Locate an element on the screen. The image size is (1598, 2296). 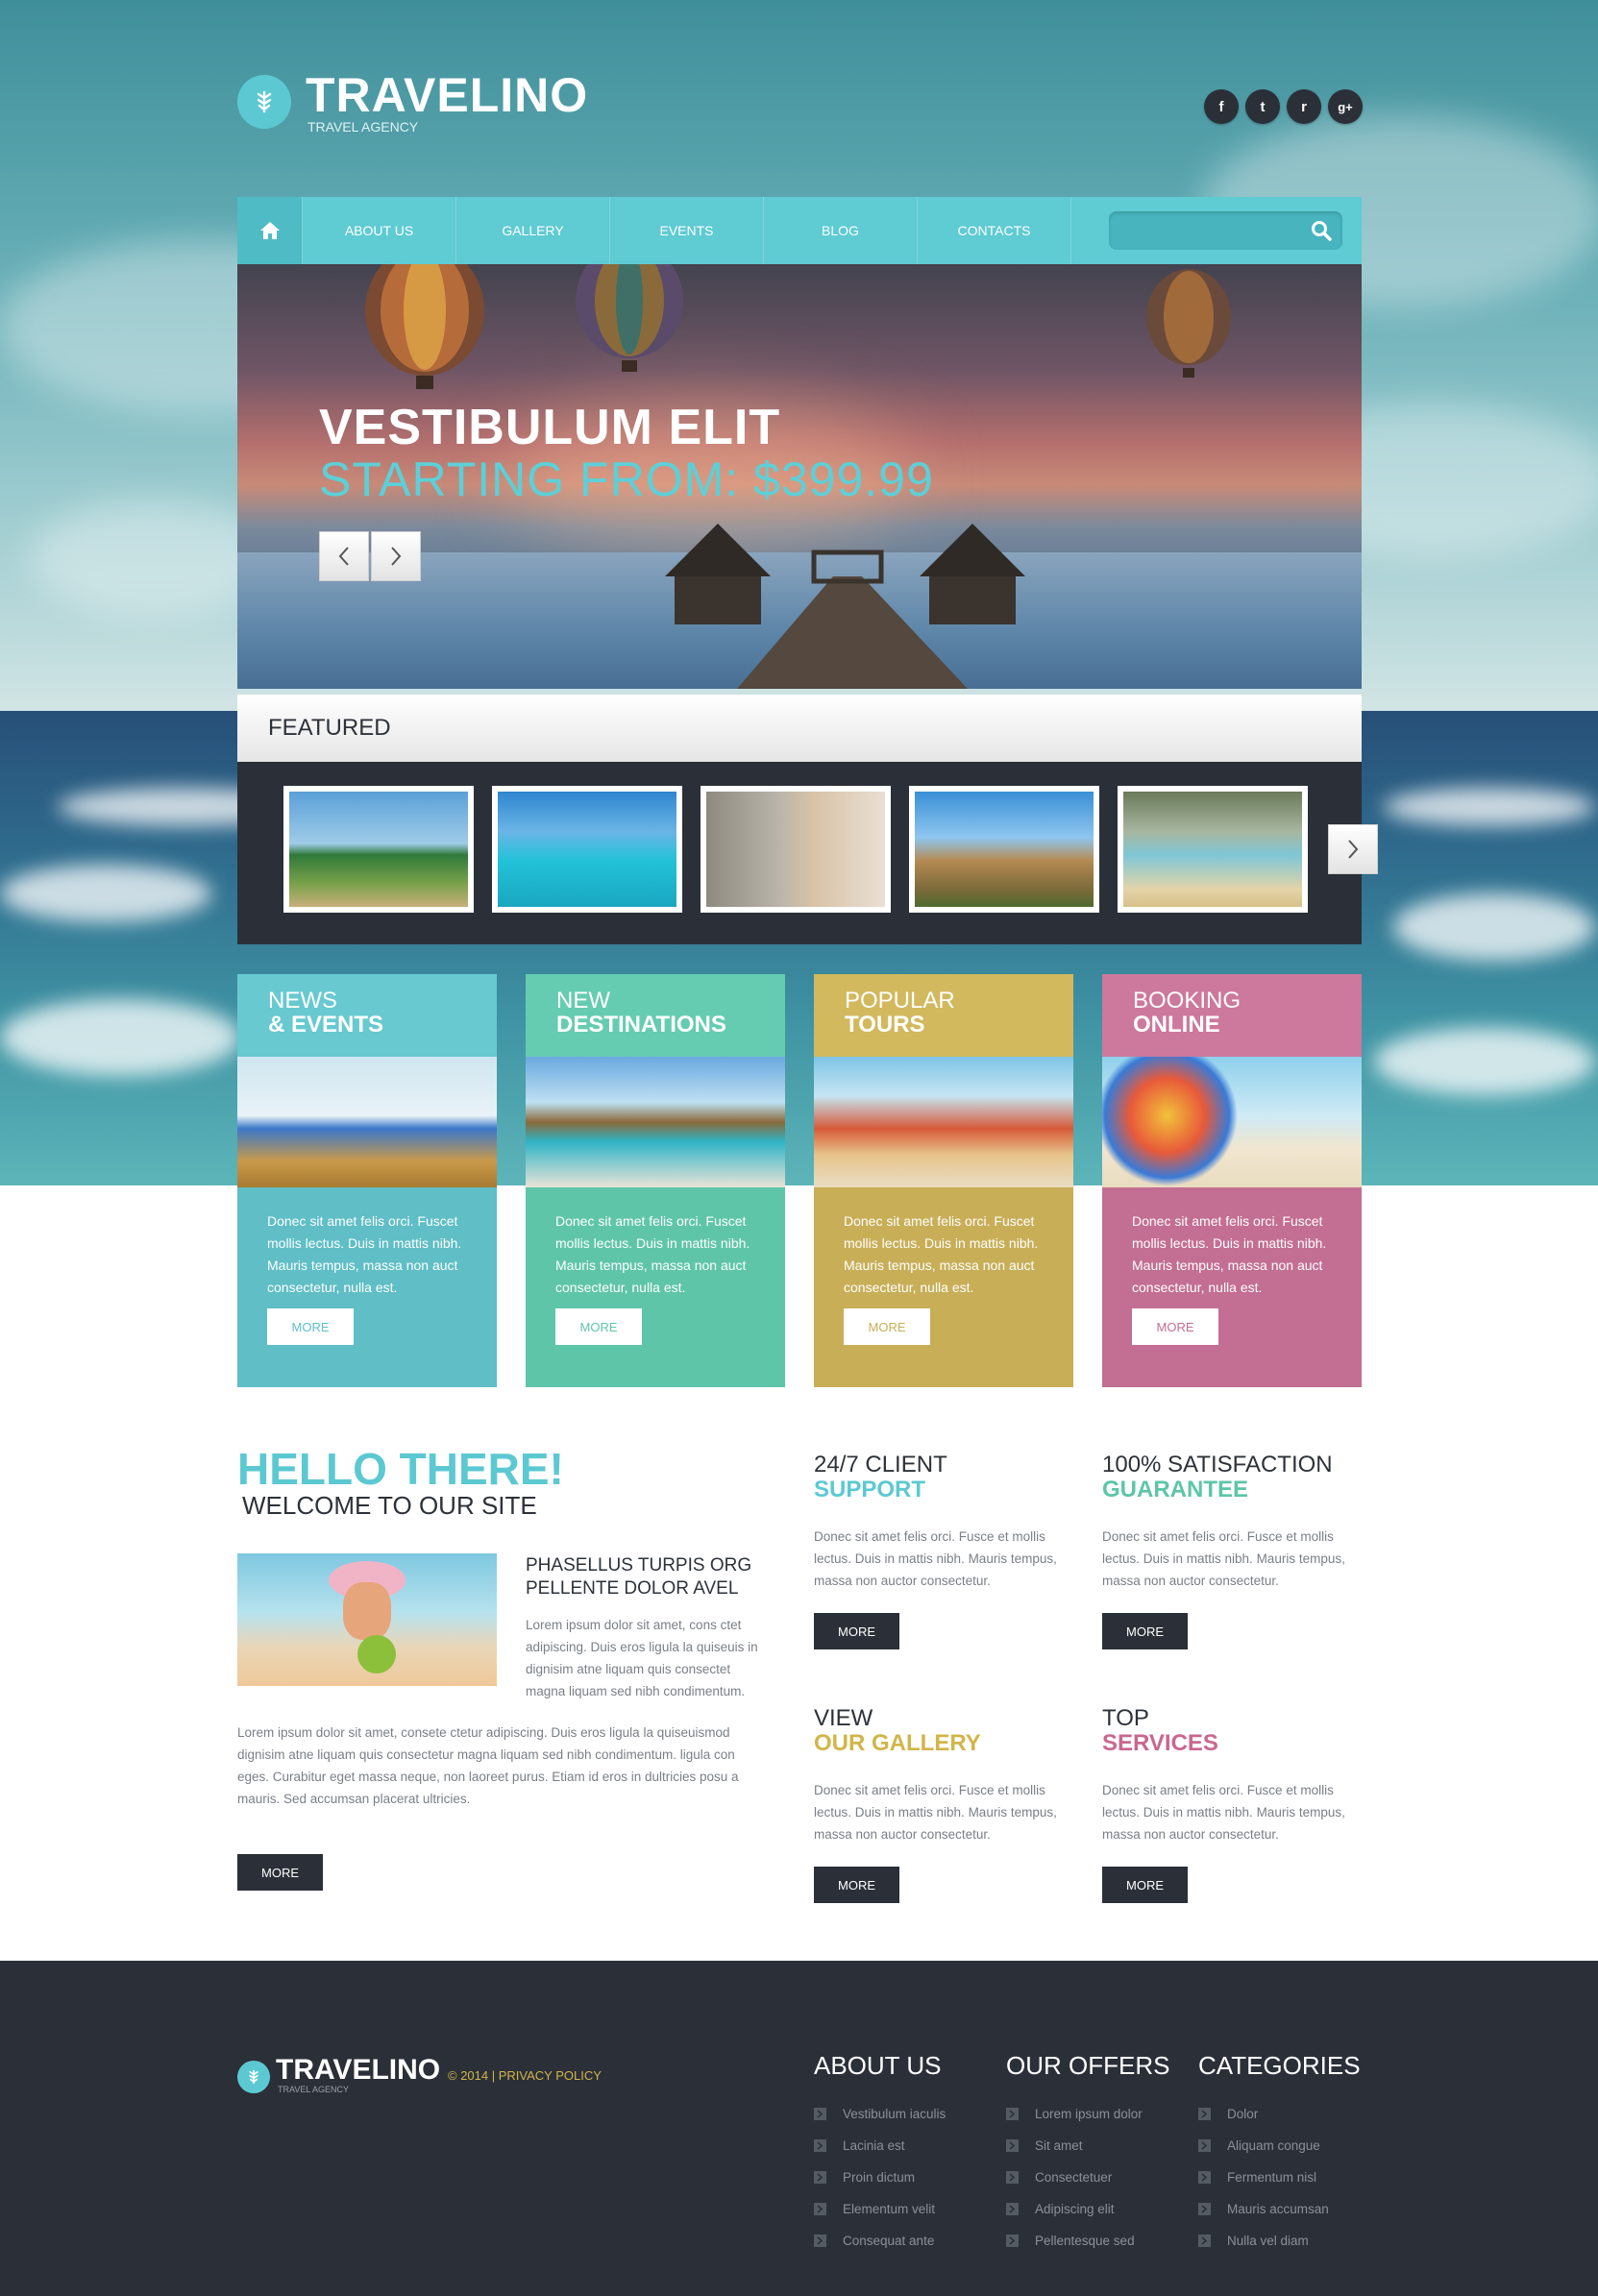
search-input is located at coordinates (1207, 230).